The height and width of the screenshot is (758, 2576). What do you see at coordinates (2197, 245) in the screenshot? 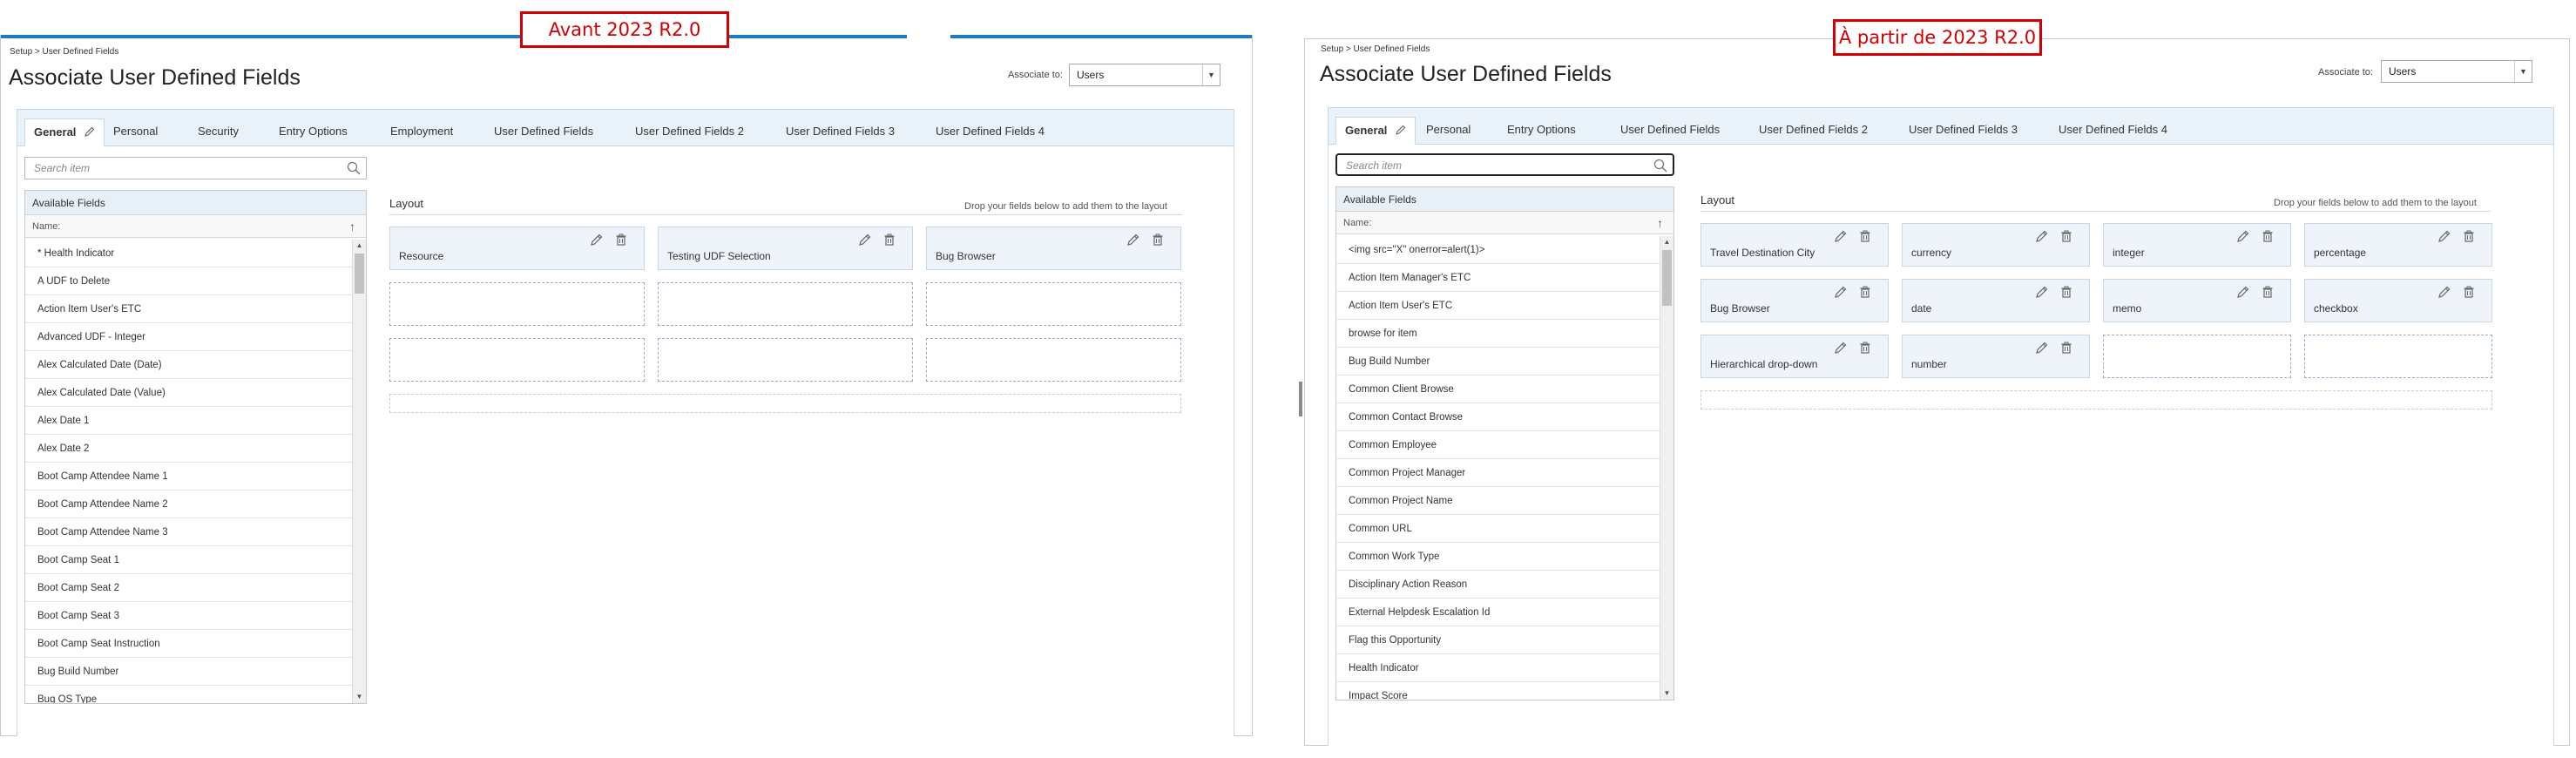
I see `layout-field-integer: integer` at bounding box center [2197, 245].